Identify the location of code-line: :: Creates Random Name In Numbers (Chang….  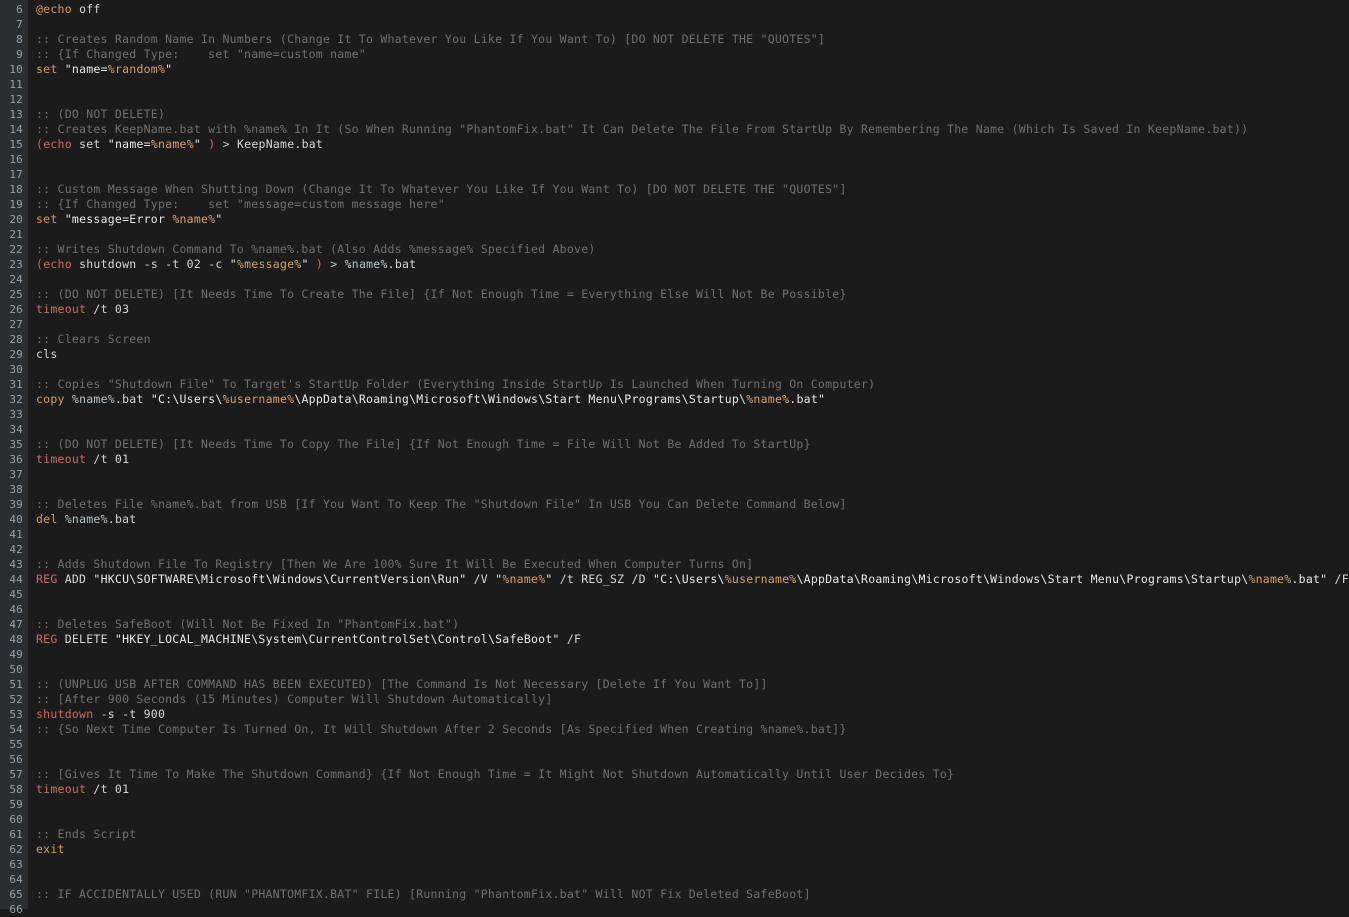
(692, 39).